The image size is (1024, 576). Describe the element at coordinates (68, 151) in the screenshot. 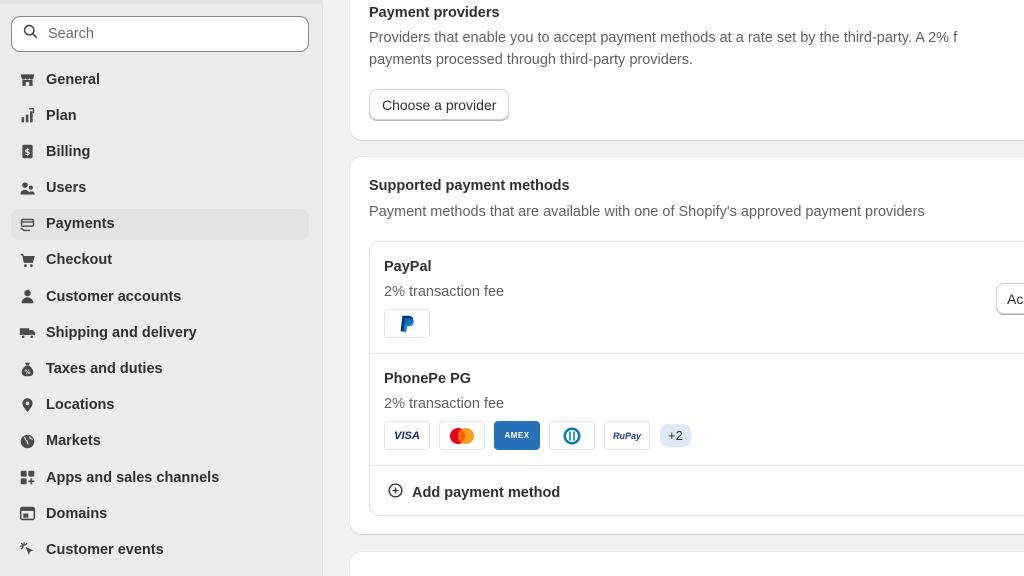

I see `sidebar-item-label: Billing` at that location.